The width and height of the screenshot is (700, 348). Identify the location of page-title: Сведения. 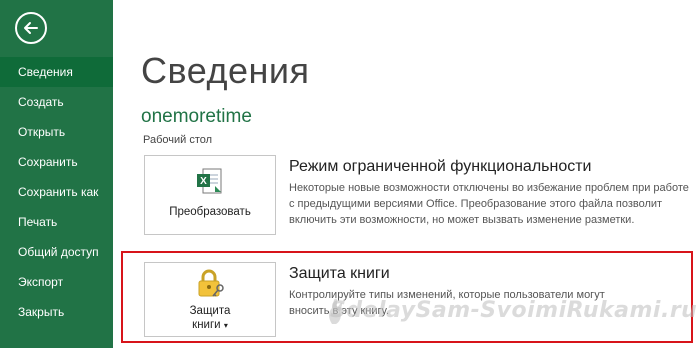
(225, 70).